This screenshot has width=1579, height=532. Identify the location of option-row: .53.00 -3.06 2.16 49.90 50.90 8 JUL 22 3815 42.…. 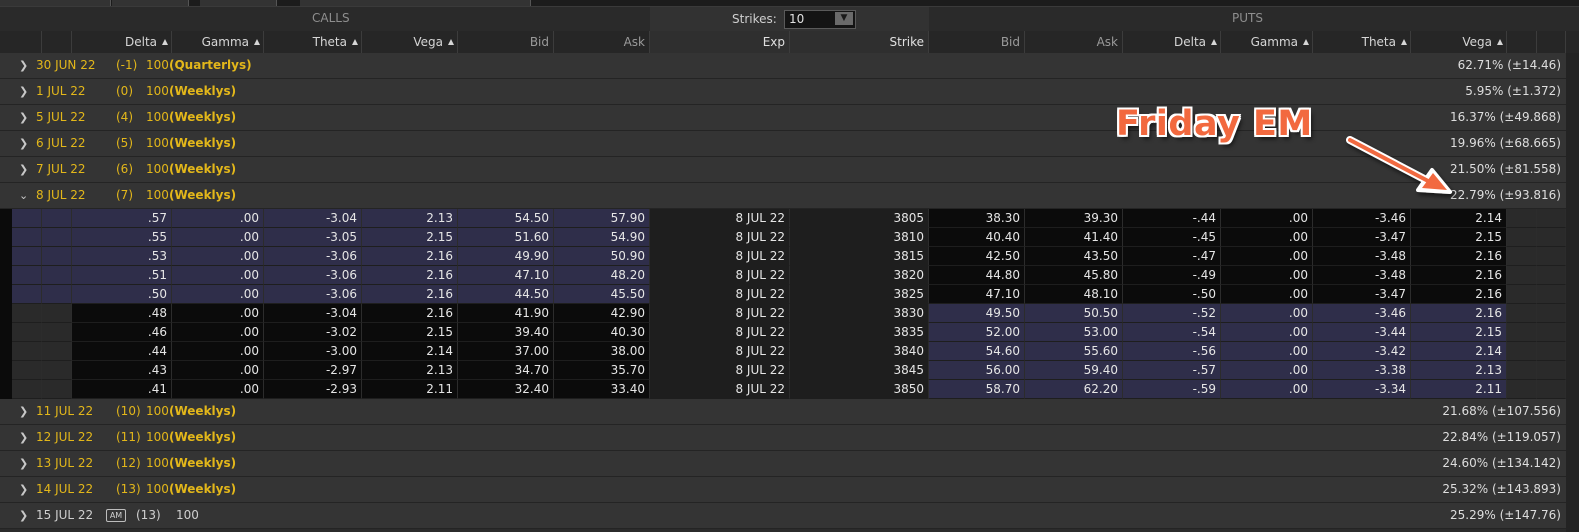
(789, 256).